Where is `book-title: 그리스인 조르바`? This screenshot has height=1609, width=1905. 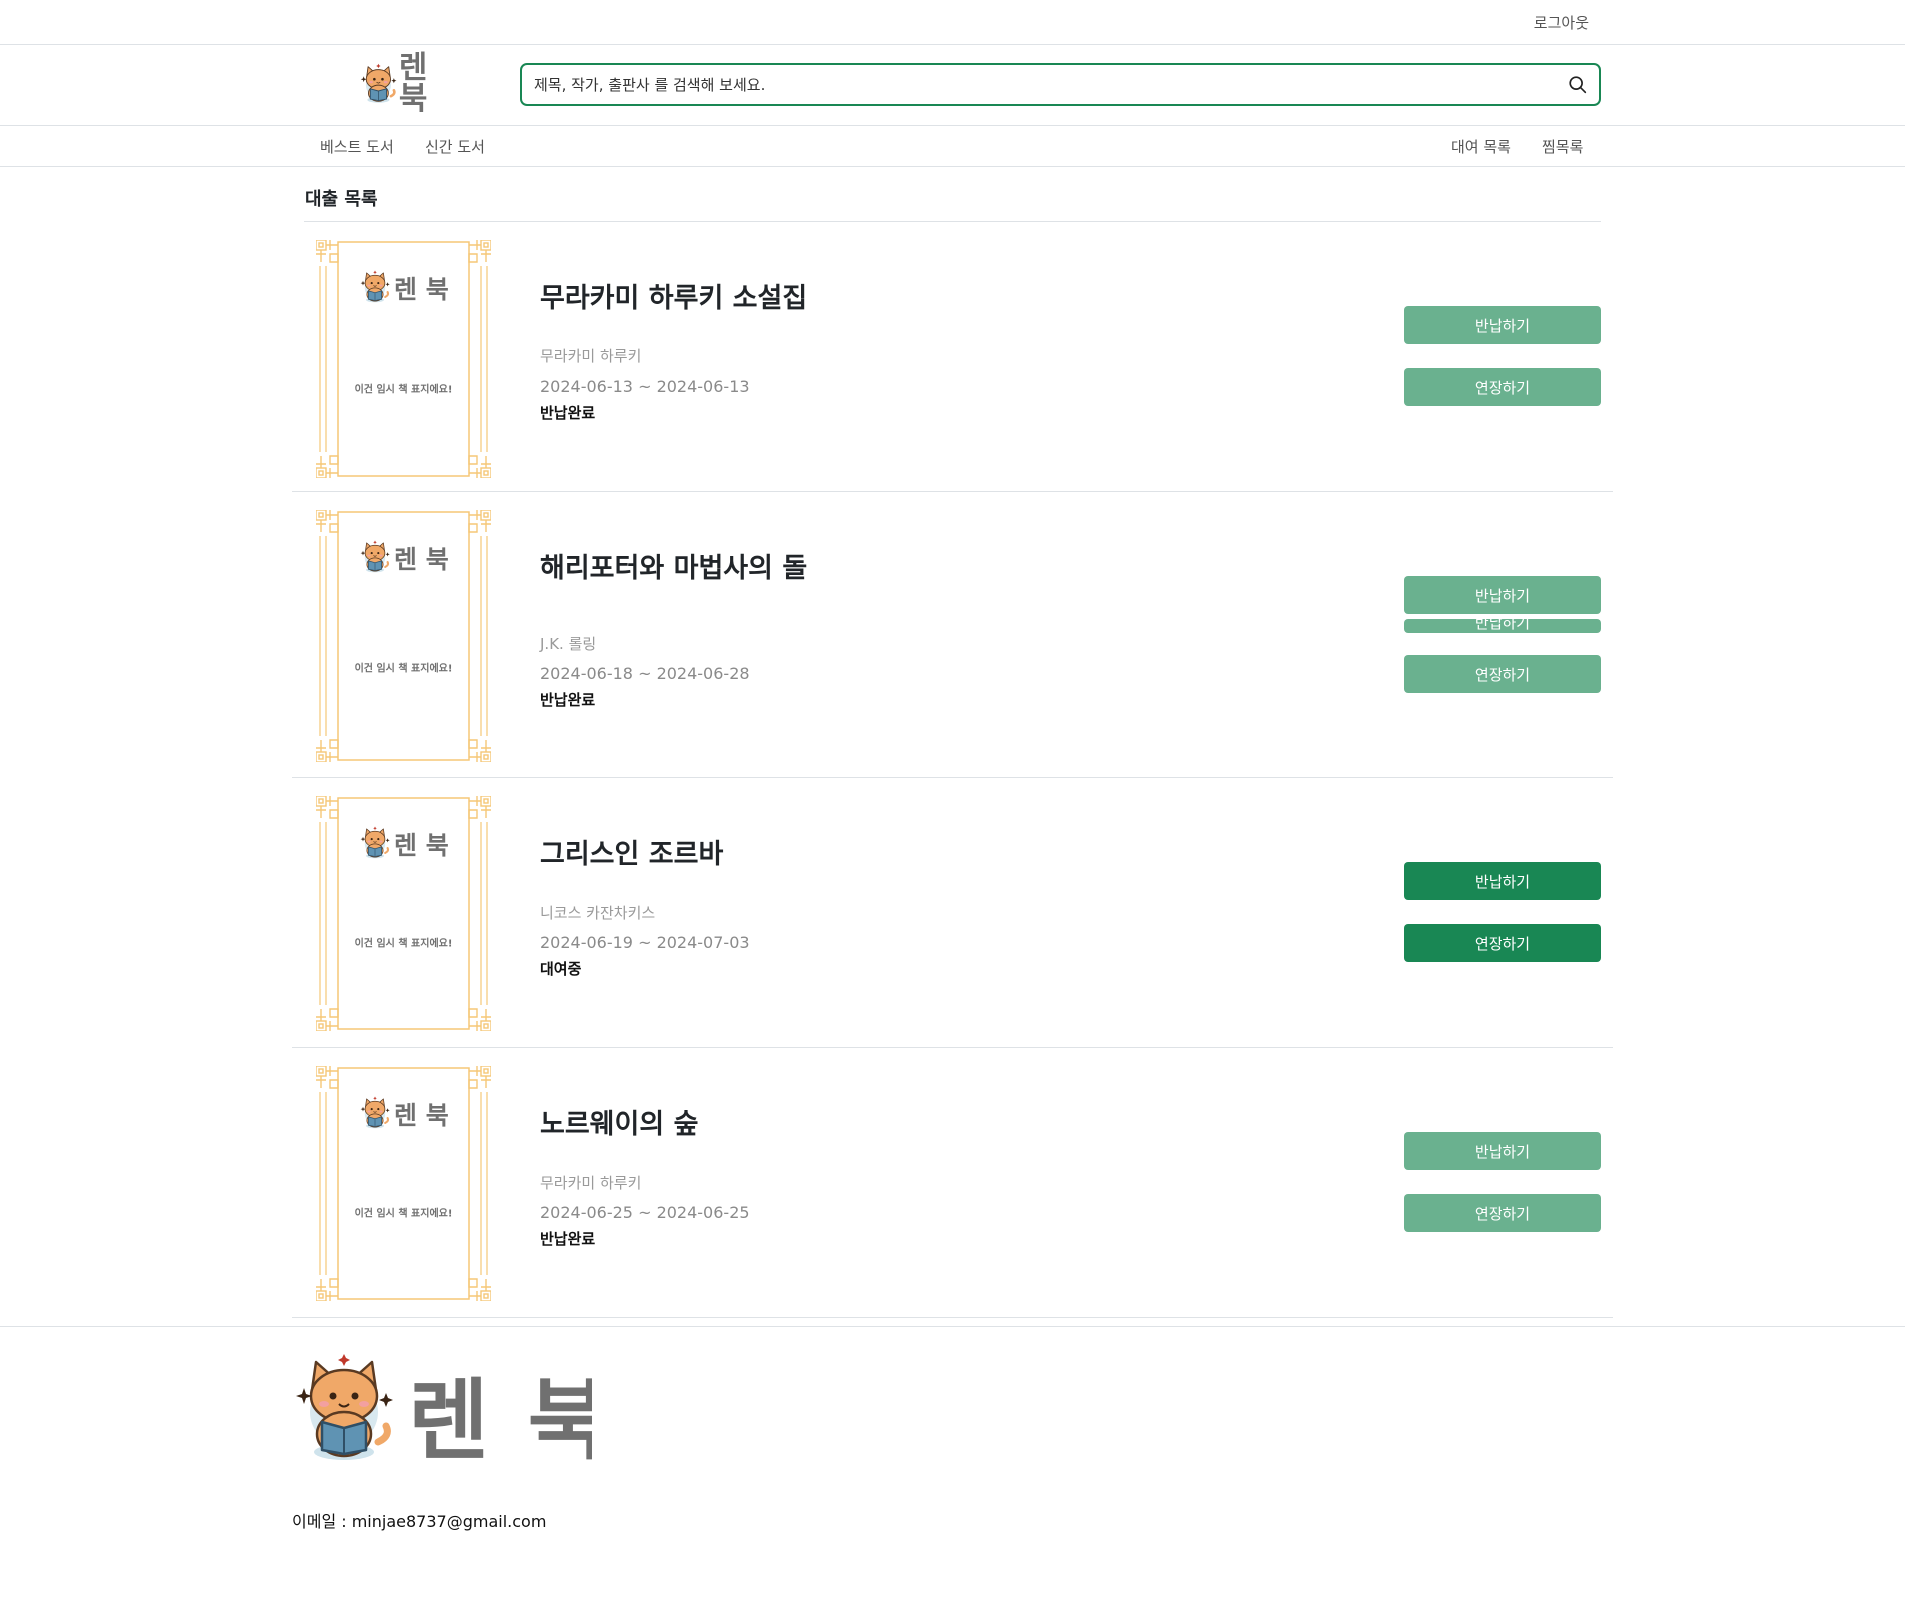 book-title: 그리스인 조르바 is located at coordinates (631, 851).